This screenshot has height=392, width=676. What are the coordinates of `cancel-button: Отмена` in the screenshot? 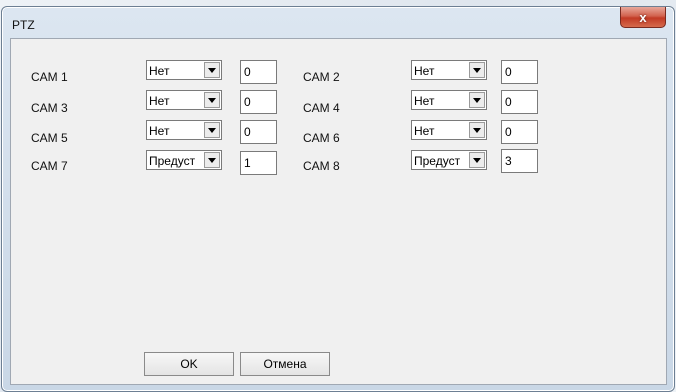 It's located at (285, 364).